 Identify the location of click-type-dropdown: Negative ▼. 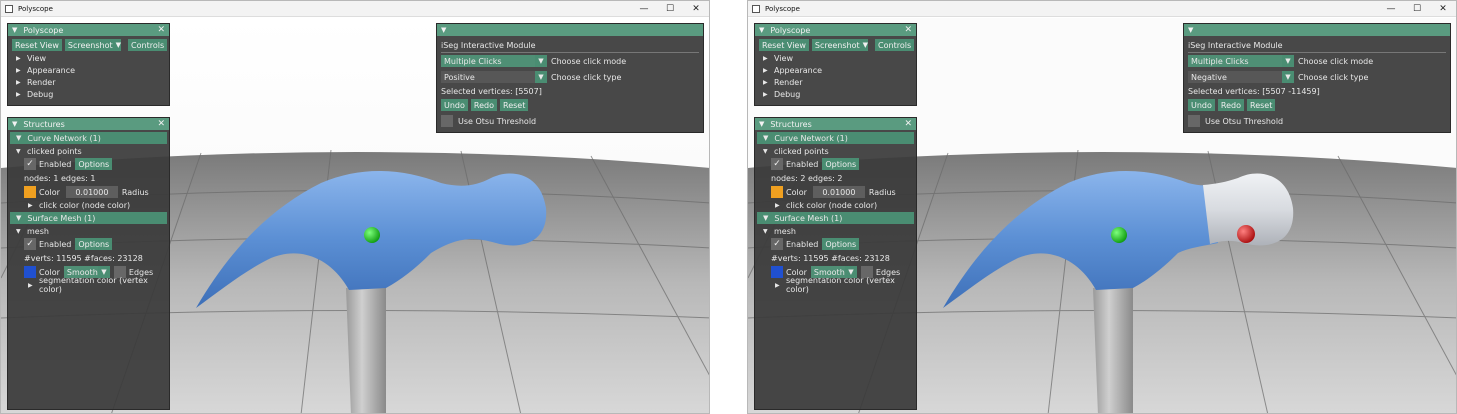
(1241, 77).